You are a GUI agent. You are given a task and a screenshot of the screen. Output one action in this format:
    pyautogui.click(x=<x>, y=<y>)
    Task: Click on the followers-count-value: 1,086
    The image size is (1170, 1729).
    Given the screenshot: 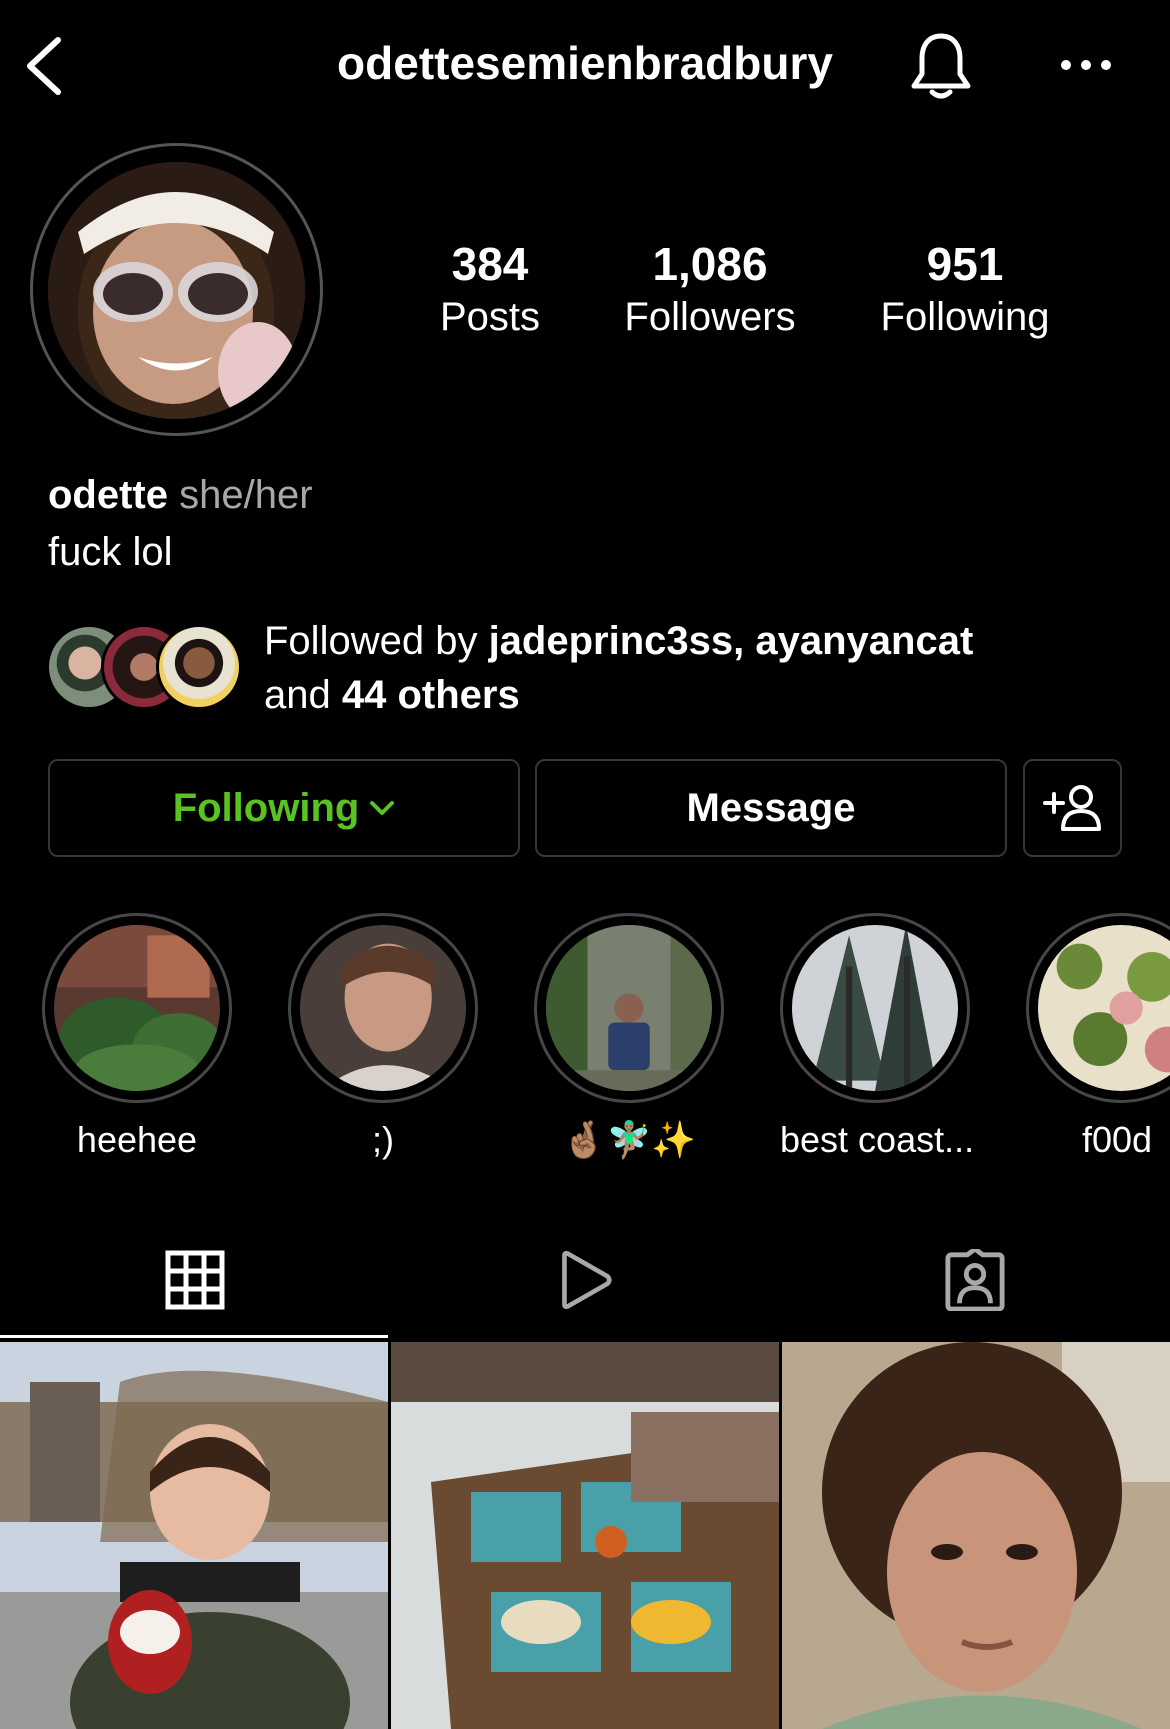 What is the action you would take?
    pyautogui.click(x=710, y=264)
    